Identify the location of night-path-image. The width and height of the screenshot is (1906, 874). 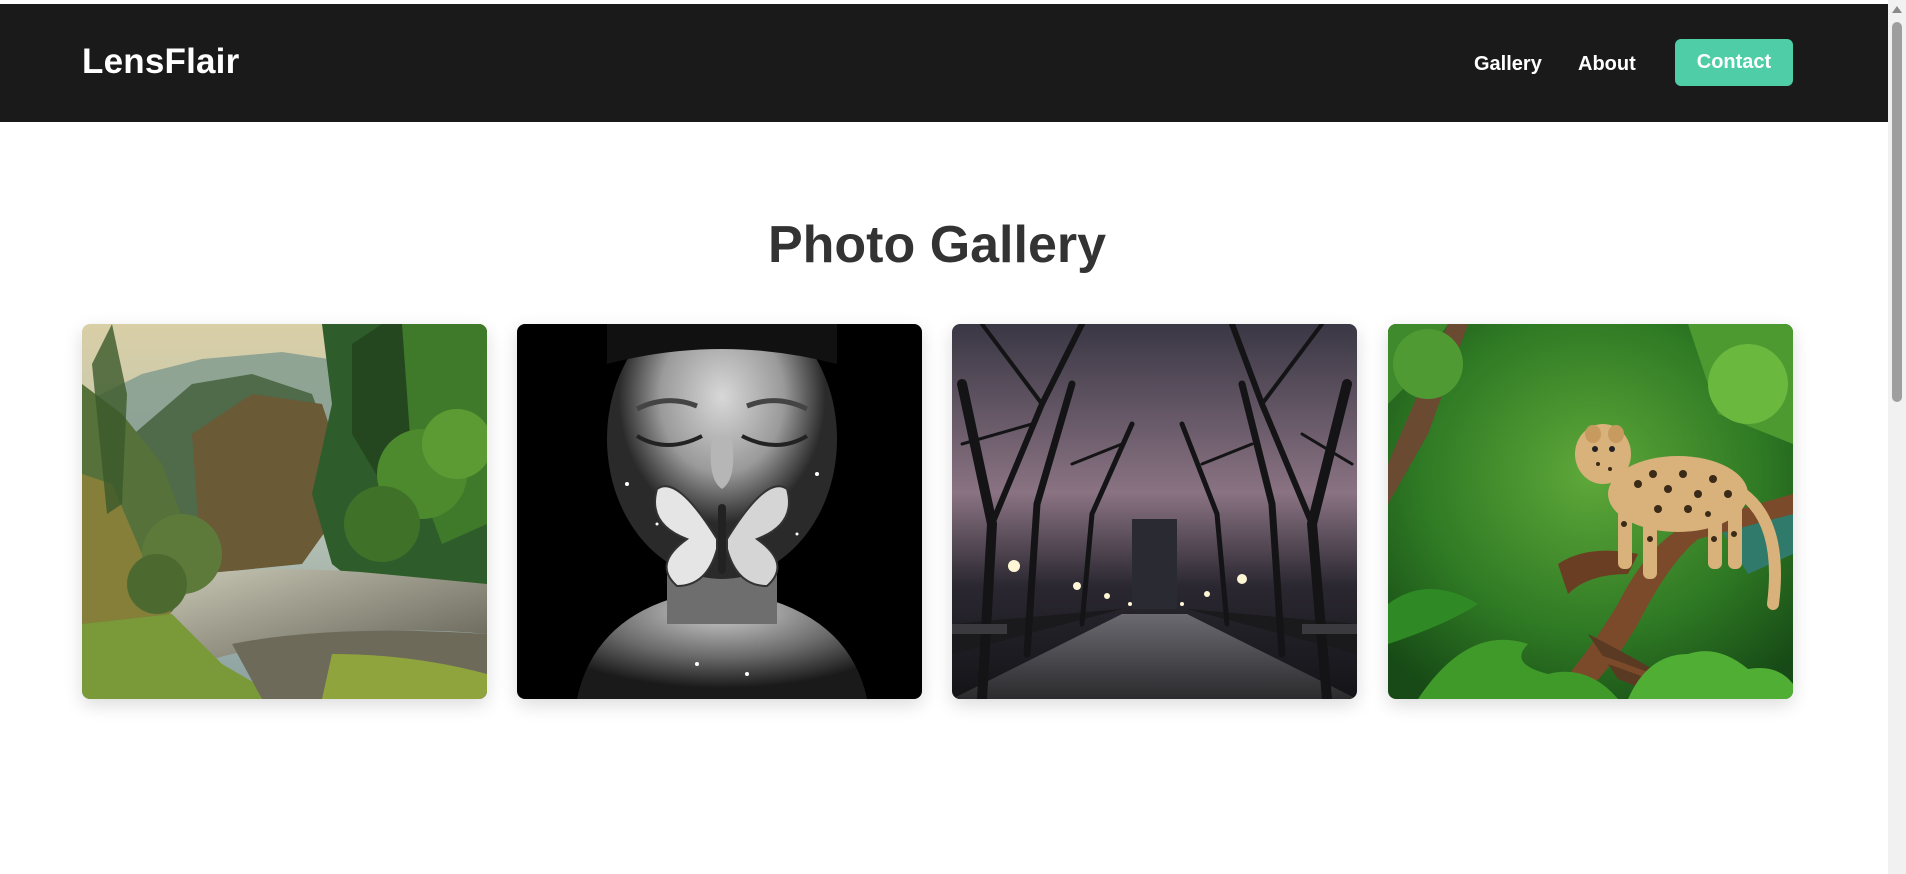
(1154, 511).